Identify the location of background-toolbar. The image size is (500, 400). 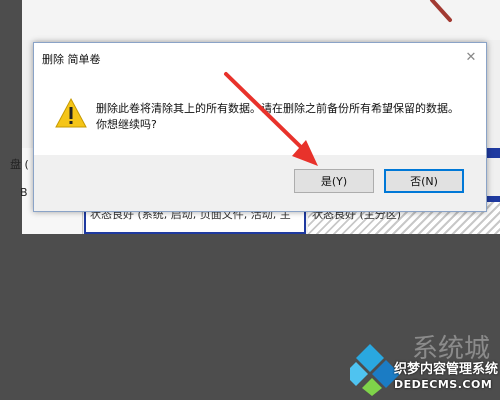
(261, 20).